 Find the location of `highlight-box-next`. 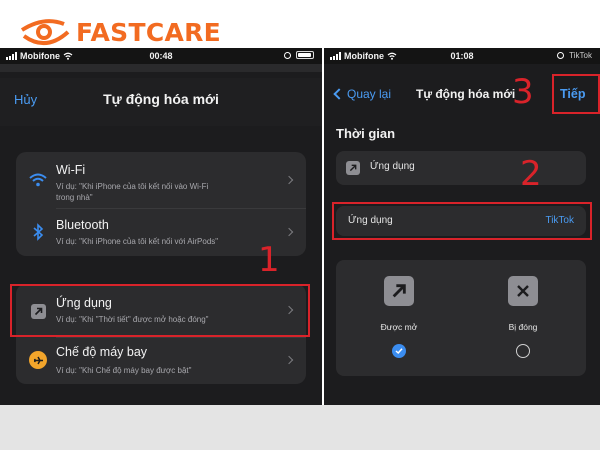

highlight-box-next is located at coordinates (576, 94).